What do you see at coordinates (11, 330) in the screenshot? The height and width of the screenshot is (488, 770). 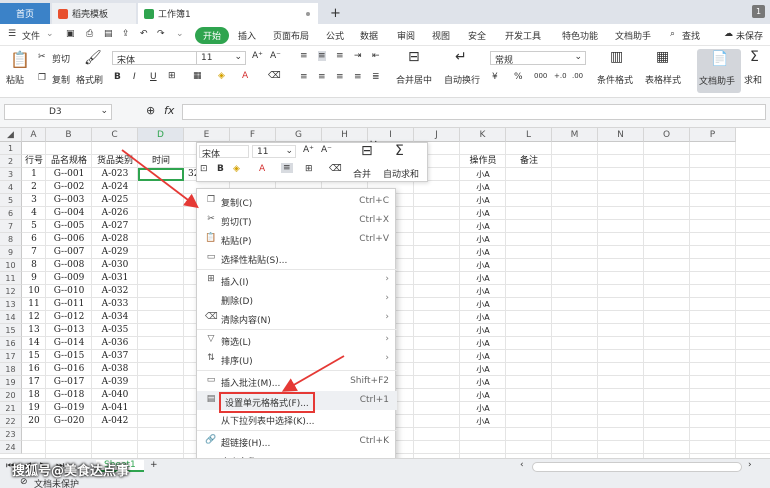 I see `row-header: 15` at bounding box center [11, 330].